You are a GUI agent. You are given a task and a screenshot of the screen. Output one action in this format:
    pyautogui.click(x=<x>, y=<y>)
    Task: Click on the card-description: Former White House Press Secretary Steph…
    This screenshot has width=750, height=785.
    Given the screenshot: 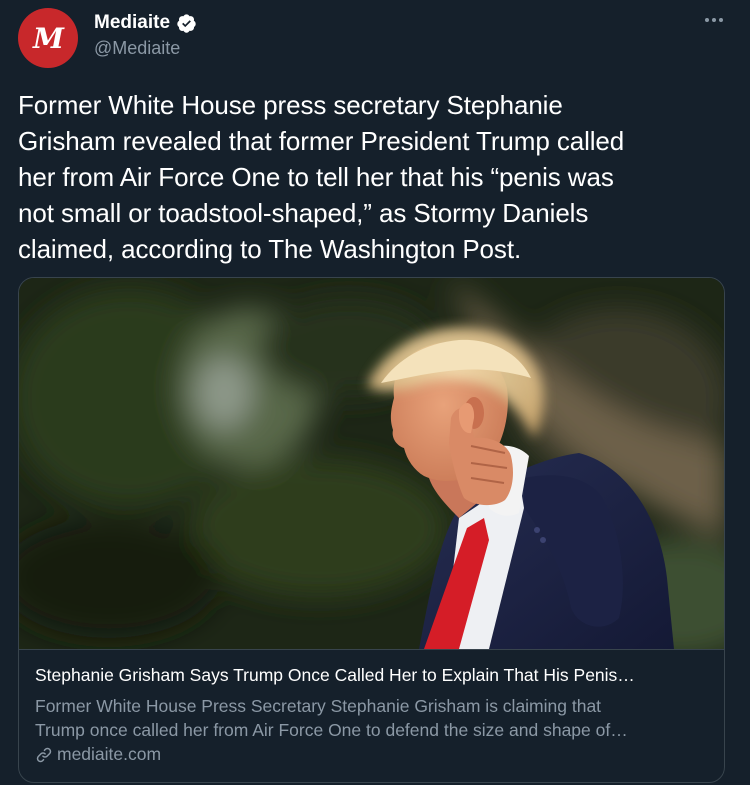 What is the action you would take?
    pyautogui.click(x=375, y=718)
    